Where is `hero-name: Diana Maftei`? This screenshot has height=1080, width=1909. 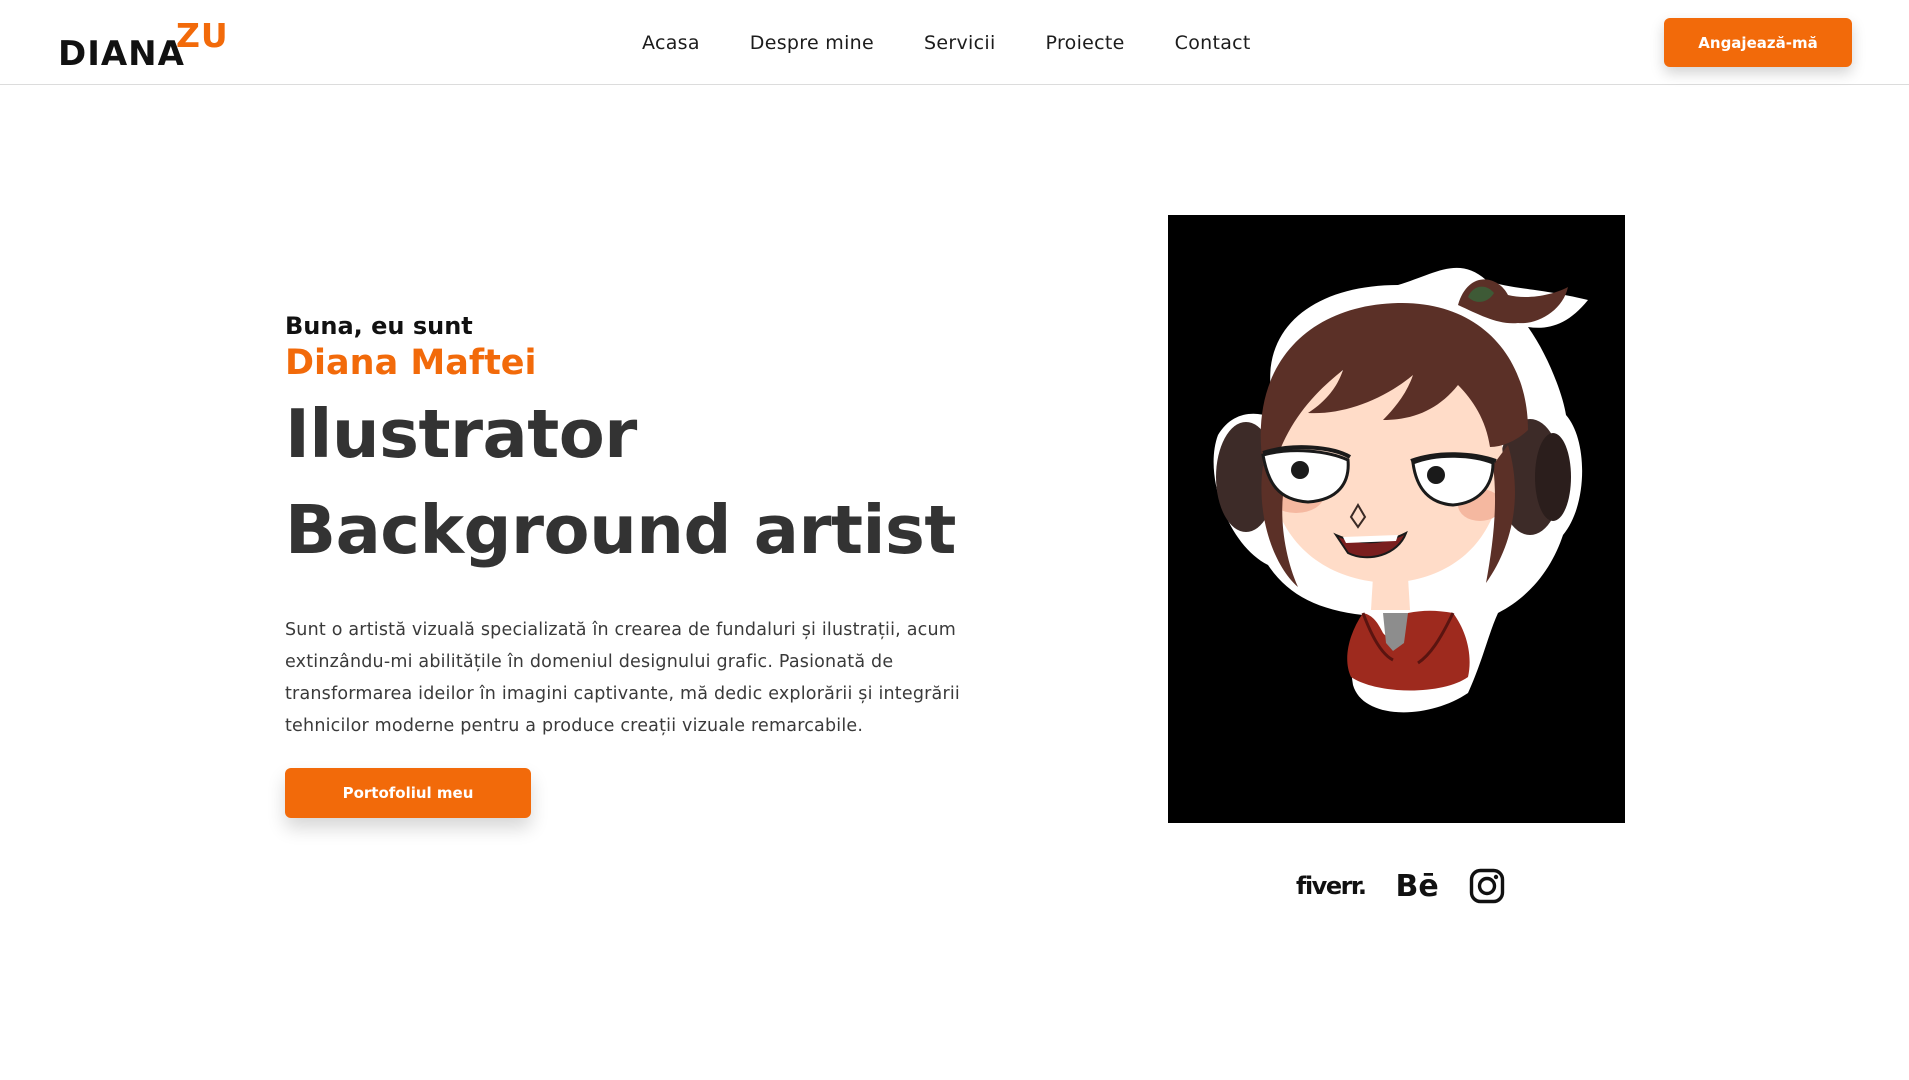 hero-name: Diana Maftei is located at coordinates (411, 363).